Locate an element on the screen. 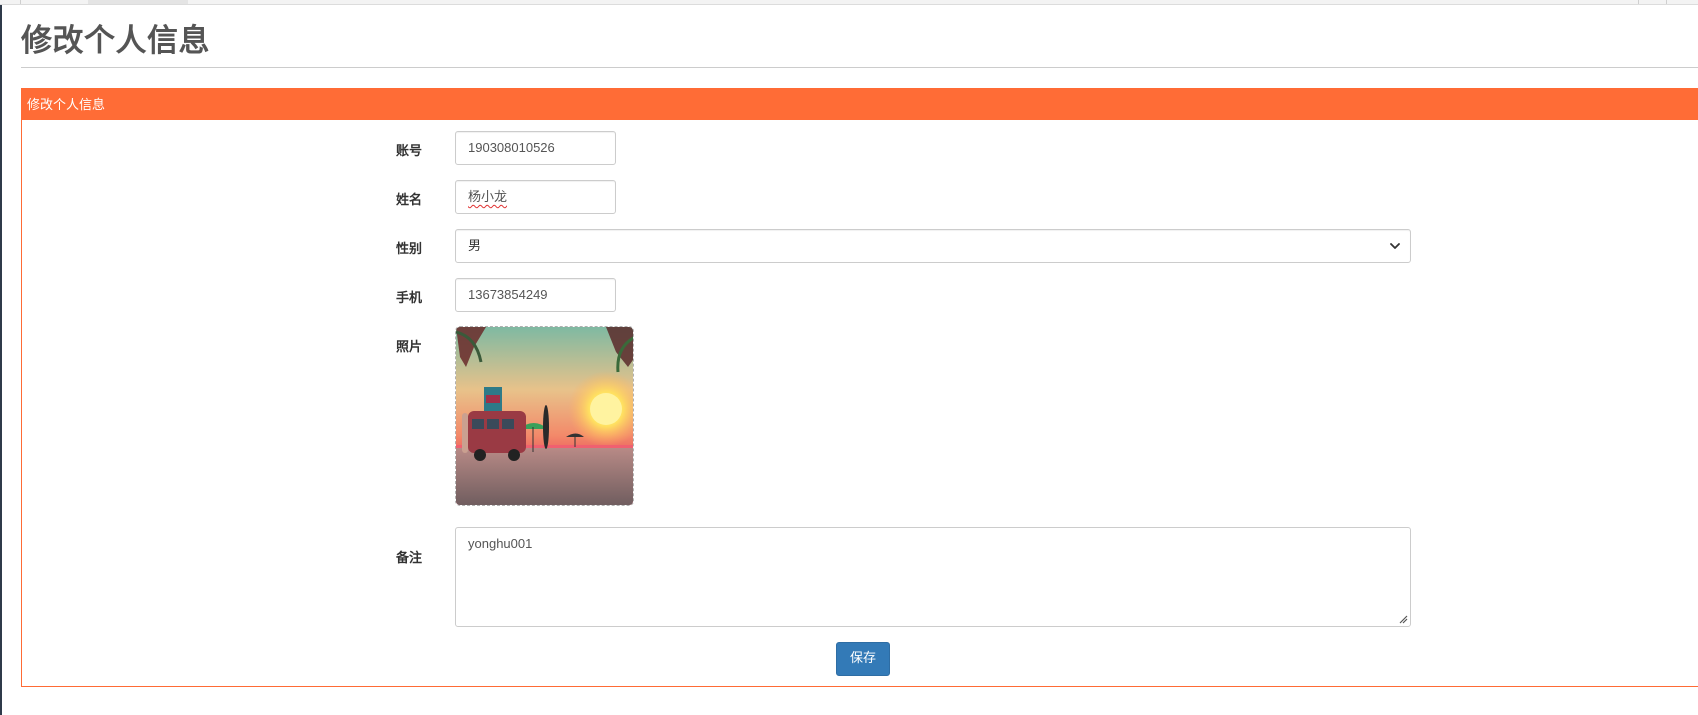 Image resolution: width=1698 pixels, height=715 pixels. beach-sunset-photo is located at coordinates (544, 416).